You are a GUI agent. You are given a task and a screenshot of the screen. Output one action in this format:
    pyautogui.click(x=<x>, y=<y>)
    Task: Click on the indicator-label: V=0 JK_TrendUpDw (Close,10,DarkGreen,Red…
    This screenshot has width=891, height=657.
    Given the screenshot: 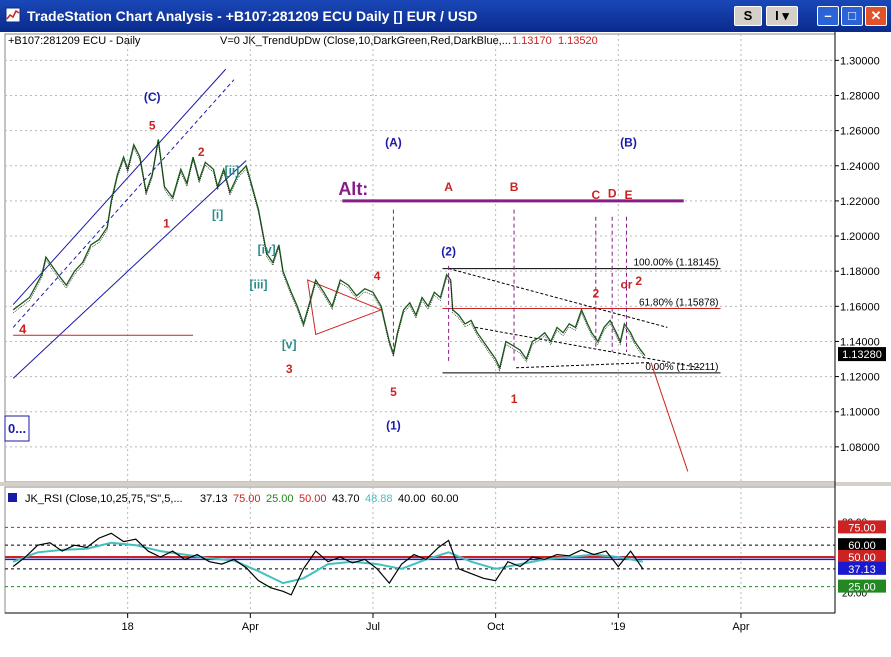 What is the action you would take?
    pyautogui.click(x=365, y=41)
    